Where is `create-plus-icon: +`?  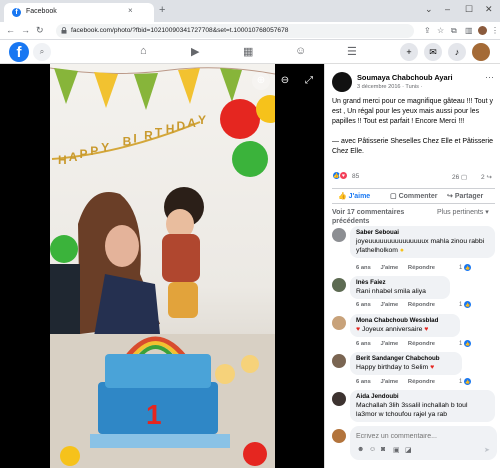 create-plus-icon: + is located at coordinates (409, 52).